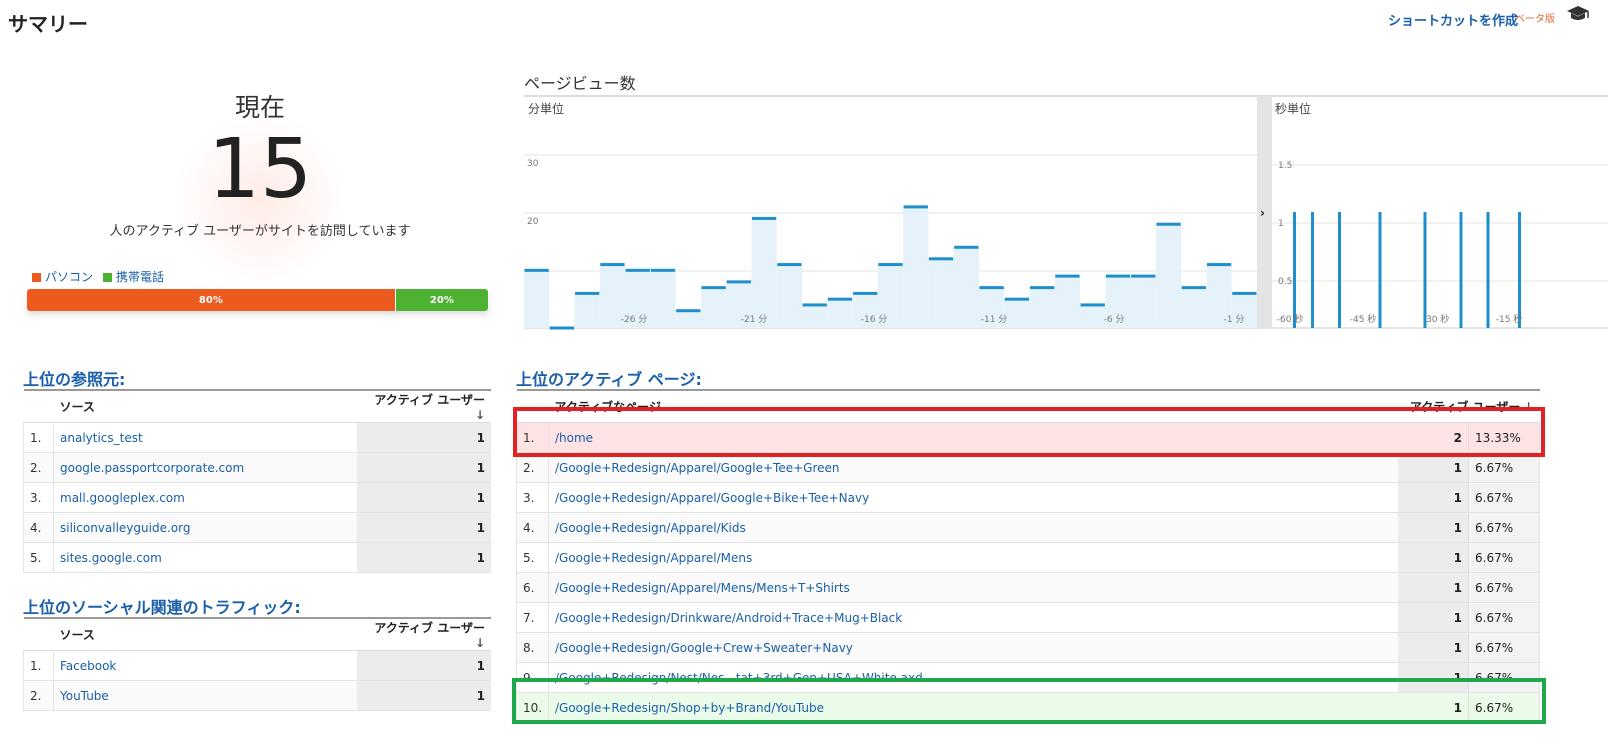  I want to click on row-index: 4., so click(38, 527).